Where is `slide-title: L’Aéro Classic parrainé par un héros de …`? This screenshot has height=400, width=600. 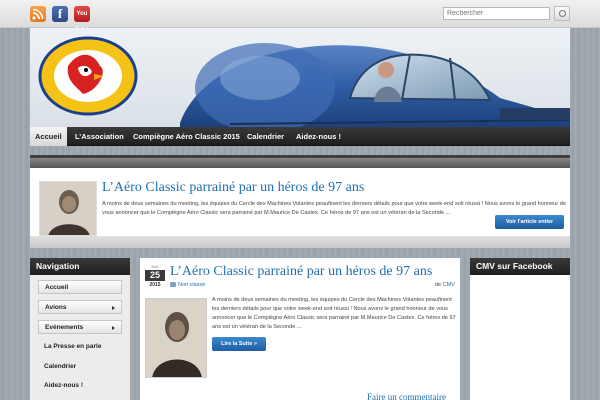
slide-title: L’Aéro Classic parrainé par un héros de … is located at coordinates (233, 188).